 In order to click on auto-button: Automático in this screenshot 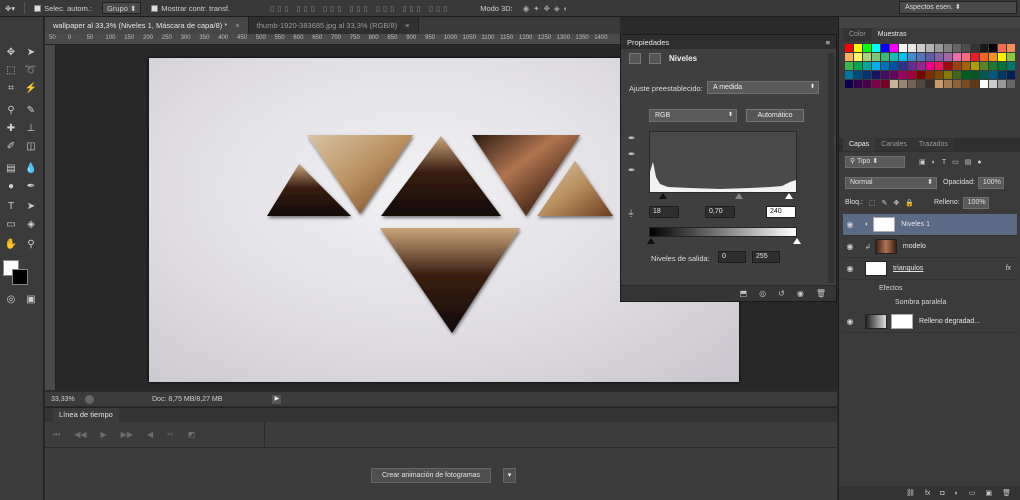, I will do `click(775, 115)`.